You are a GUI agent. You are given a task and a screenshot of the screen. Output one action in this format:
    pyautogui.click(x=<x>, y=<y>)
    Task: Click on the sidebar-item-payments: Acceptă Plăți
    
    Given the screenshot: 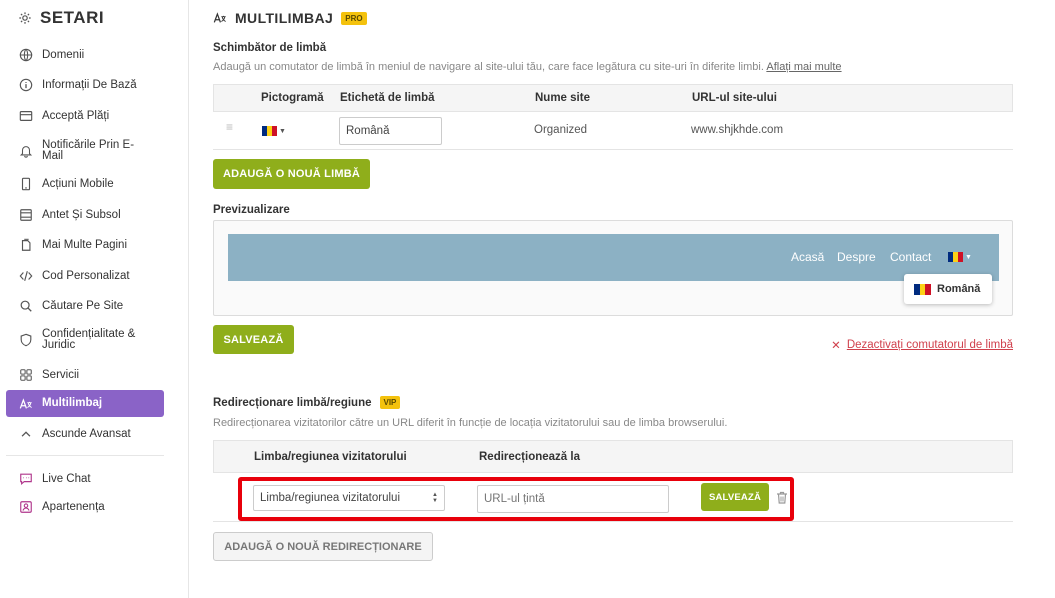 What is the action you would take?
    pyautogui.click(x=85, y=116)
    